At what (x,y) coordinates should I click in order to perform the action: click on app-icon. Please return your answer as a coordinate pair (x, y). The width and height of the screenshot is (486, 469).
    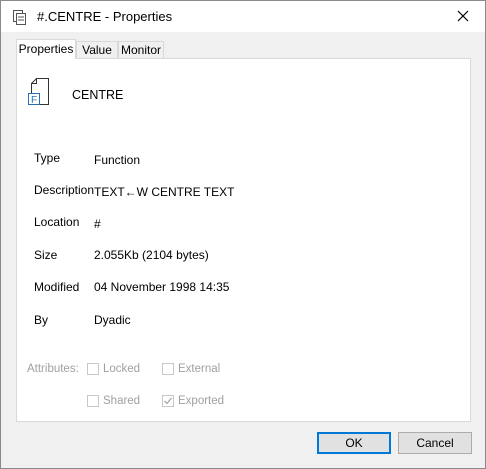
    Looking at the image, I should click on (19, 17).